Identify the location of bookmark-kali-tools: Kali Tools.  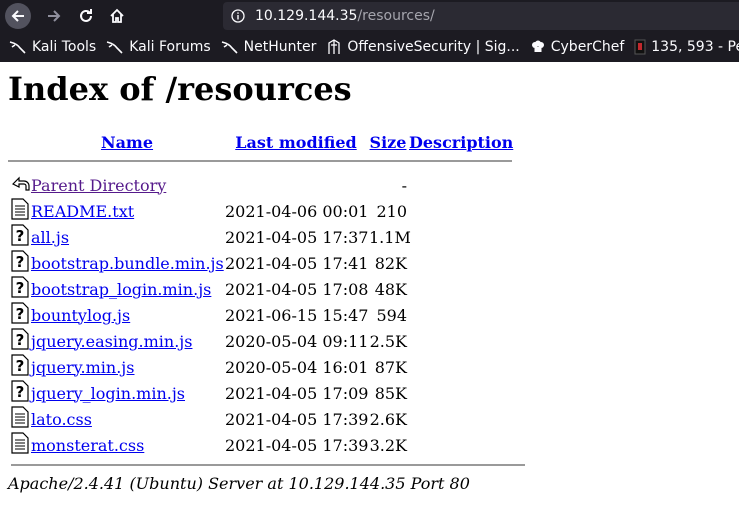
(52, 47).